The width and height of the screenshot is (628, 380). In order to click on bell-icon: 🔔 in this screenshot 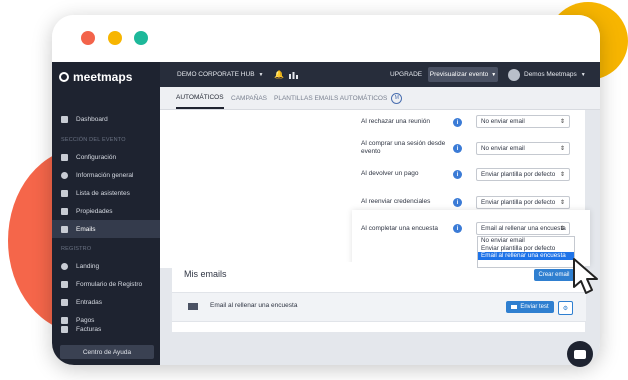, I will do `click(279, 74)`.